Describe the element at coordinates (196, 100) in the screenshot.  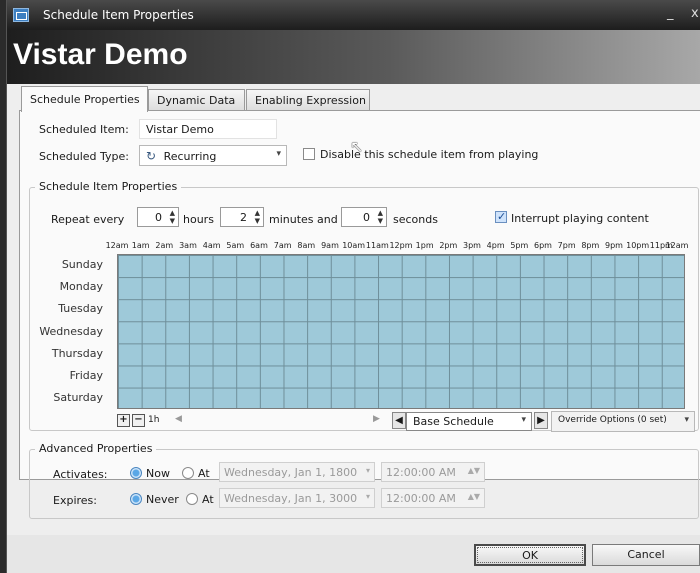
I see `tab-dynamic-data: Dynamic Data` at that location.